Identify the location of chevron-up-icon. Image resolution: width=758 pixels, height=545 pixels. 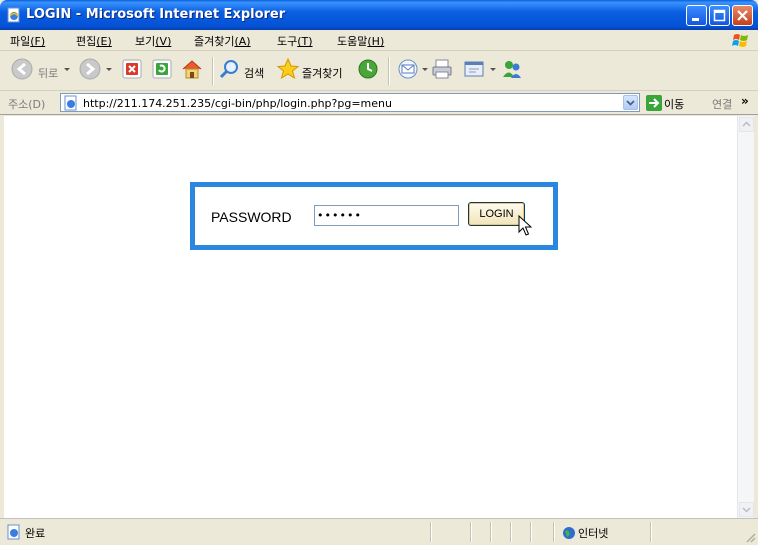
(746, 124).